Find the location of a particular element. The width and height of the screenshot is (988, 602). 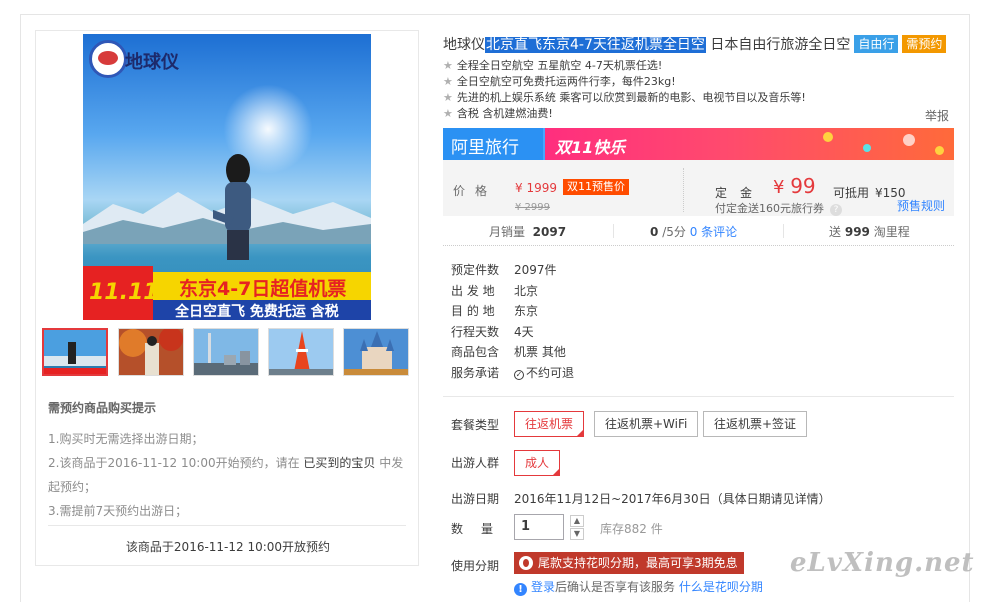

login-link: 登录 is located at coordinates (543, 587).